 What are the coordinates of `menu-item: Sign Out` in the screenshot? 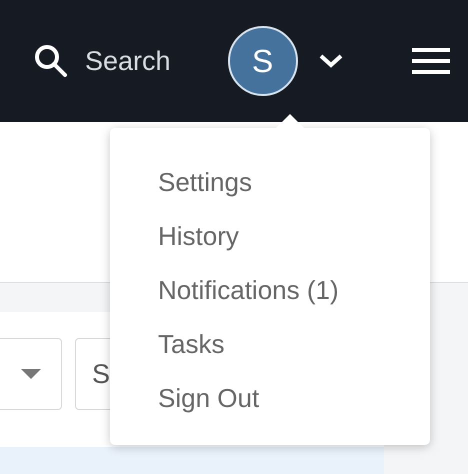 It's located at (270, 398).